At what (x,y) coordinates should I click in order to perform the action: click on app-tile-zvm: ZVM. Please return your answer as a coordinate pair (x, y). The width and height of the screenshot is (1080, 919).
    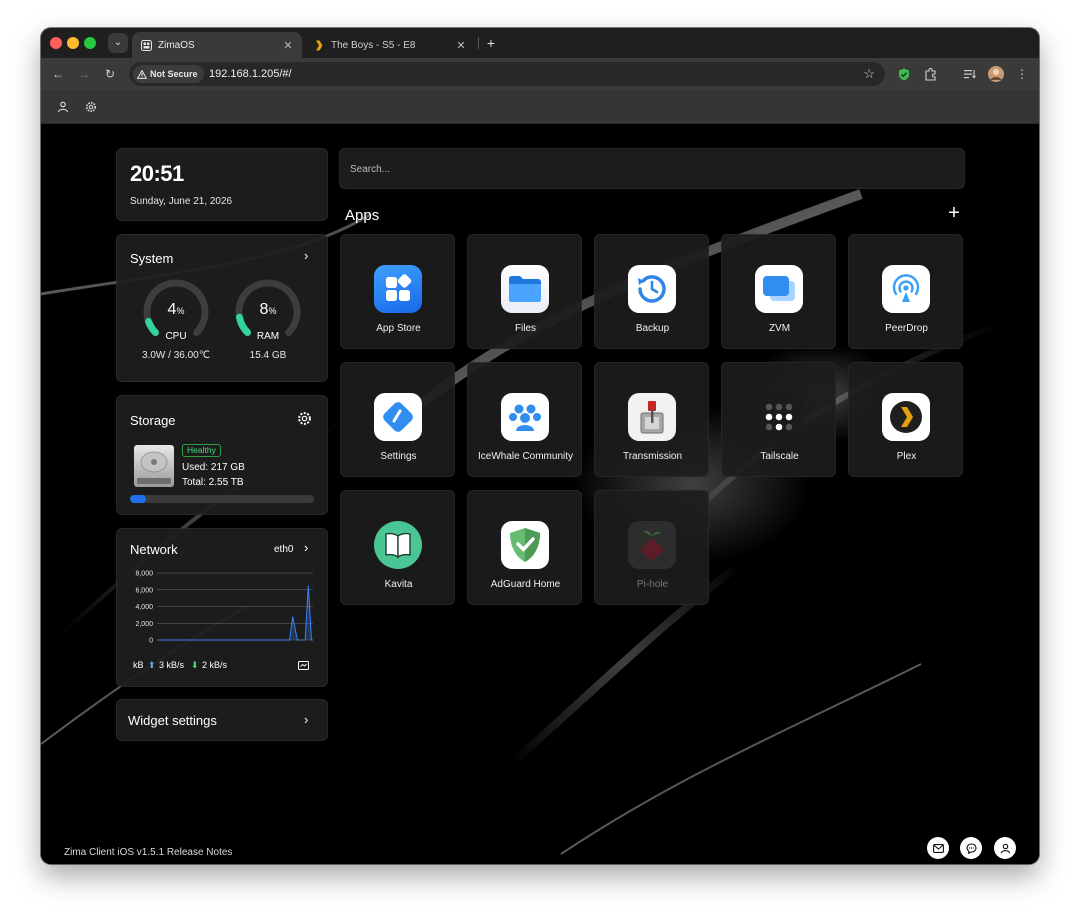
    Looking at the image, I should click on (778, 291).